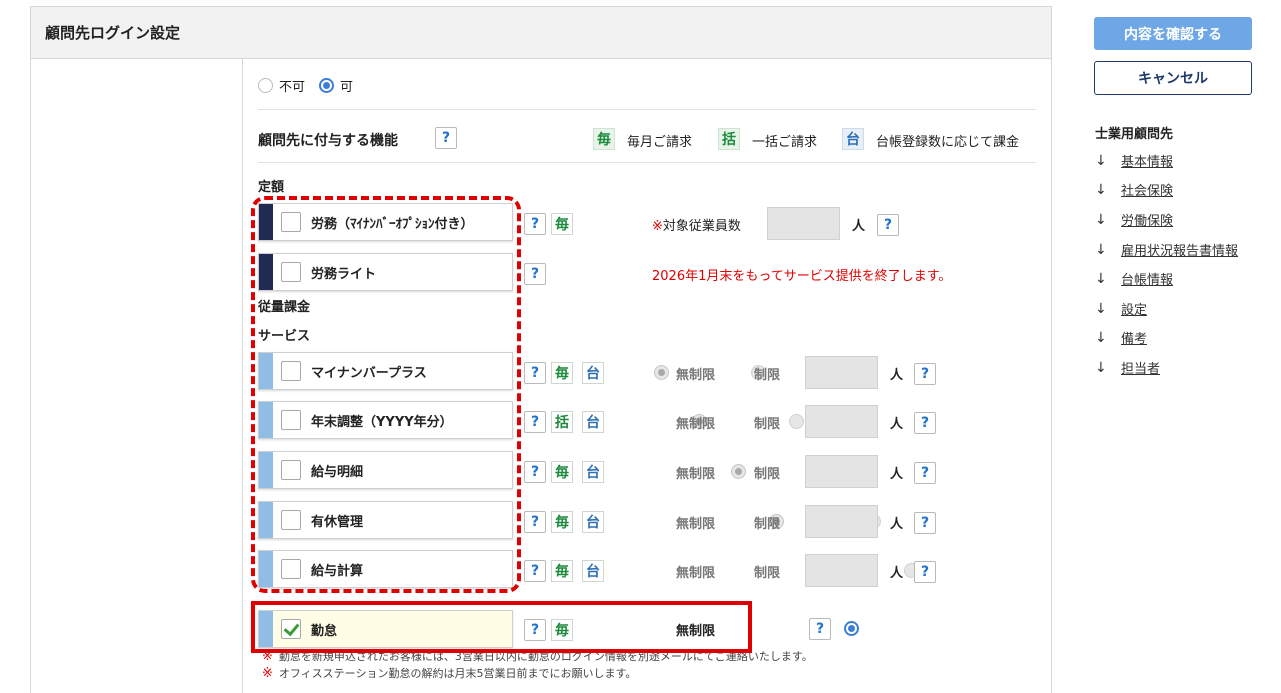 The image size is (1281, 693). Describe the element at coordinates (660, 142) in the screenshot. I see `monthly-legend-text: 毎月ご請求` at that location.